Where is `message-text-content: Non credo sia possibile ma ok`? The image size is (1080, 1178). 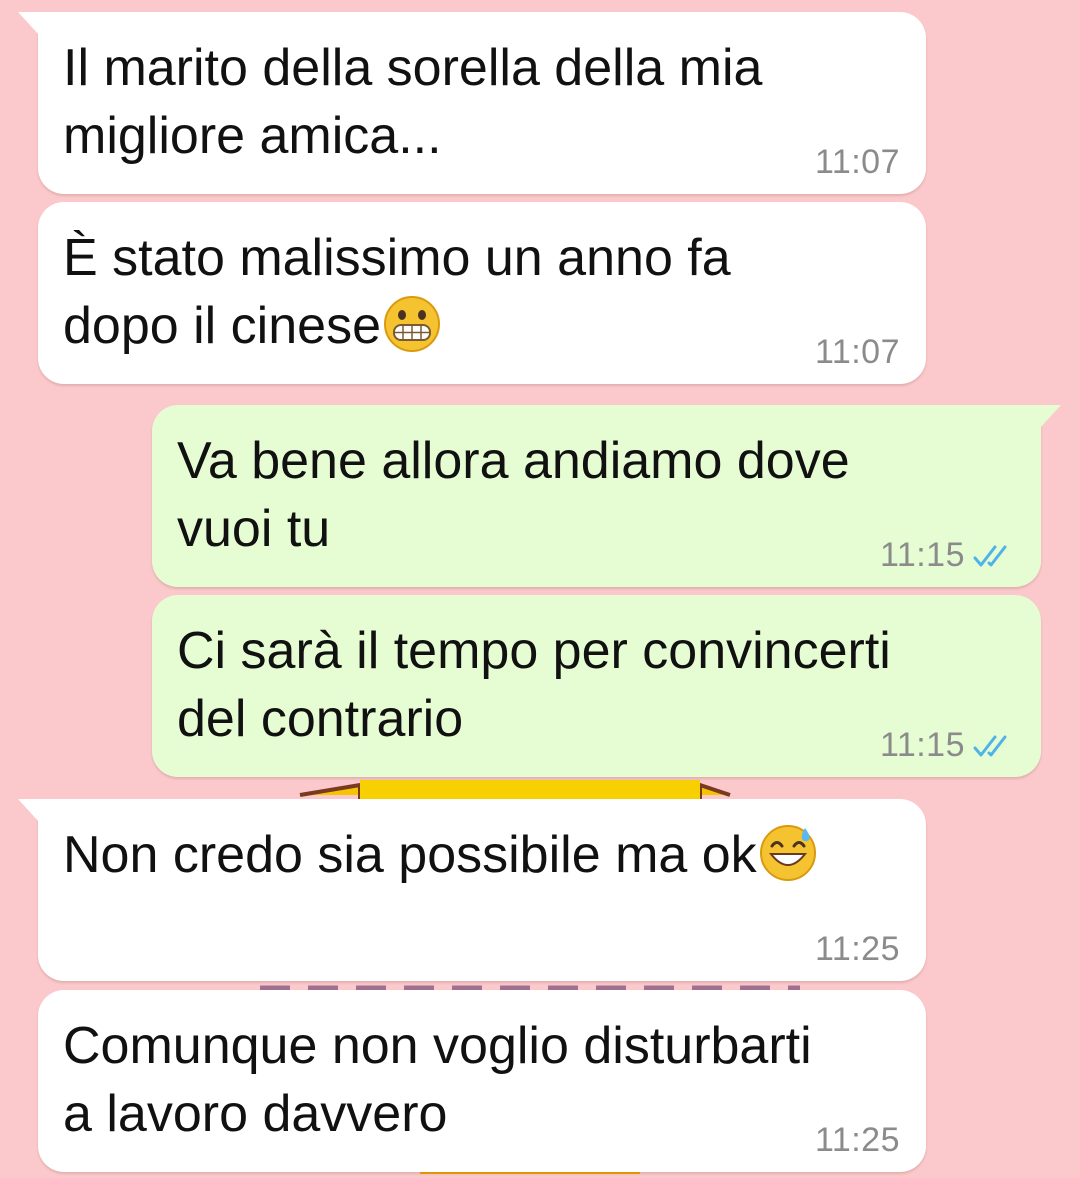 message-text-content: Non credo sia possibile ma ok is located at coordinates (410, 855).